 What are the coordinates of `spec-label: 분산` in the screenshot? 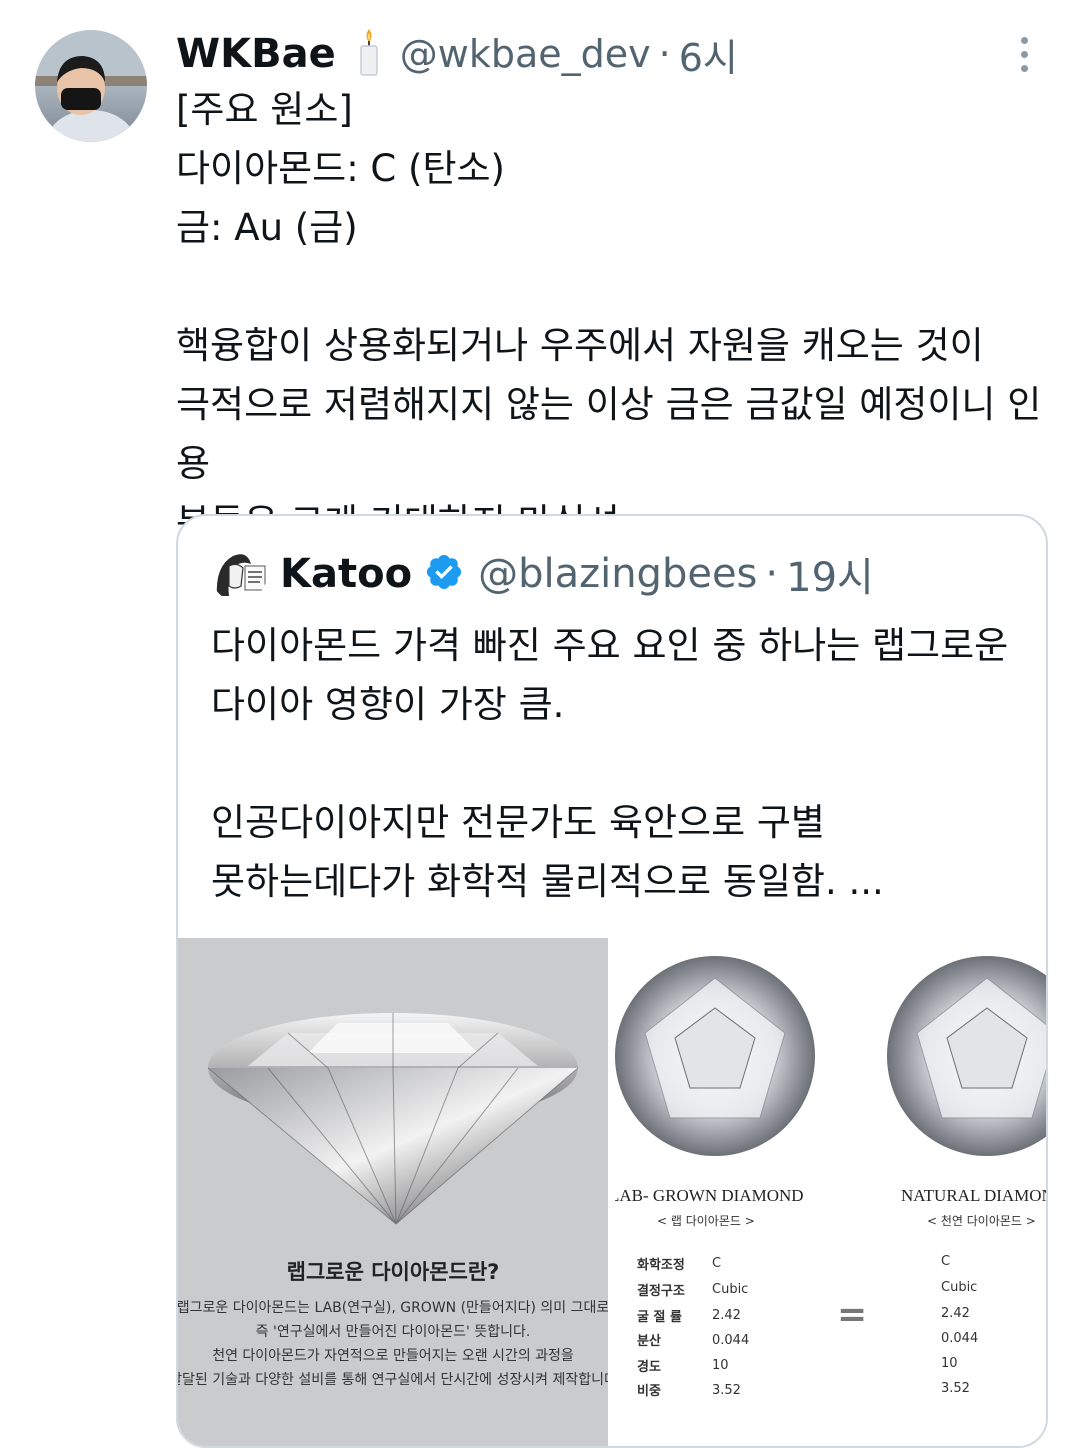 It's located at (649, 1341).